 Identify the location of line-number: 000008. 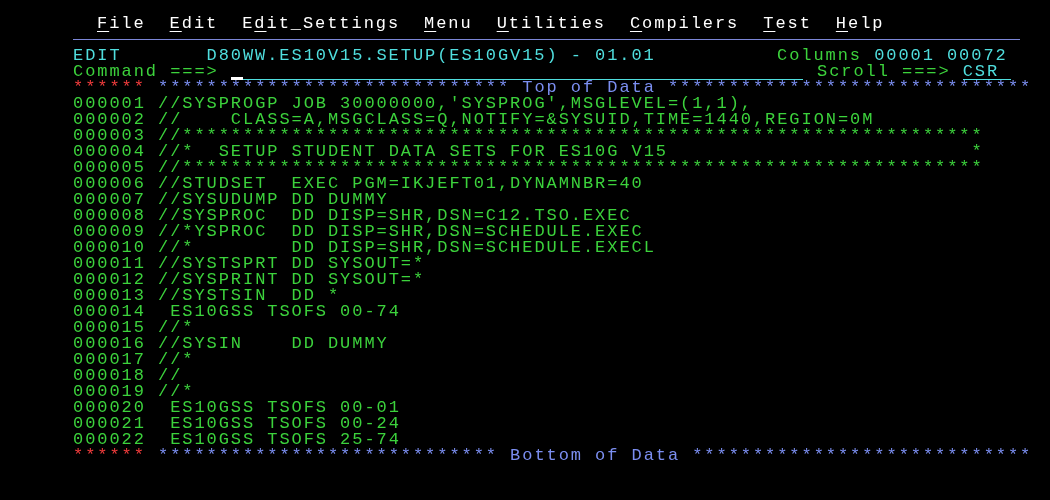
(110, 216).